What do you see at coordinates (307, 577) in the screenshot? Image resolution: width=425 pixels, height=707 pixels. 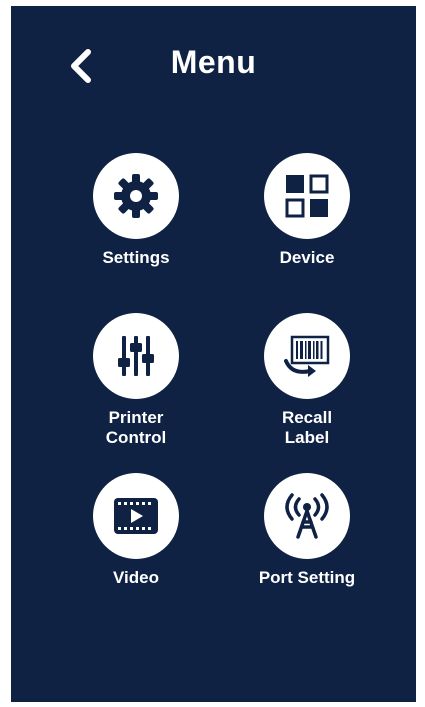 I see `menu-item-label: Port Setting` at bounding box center [307, 577].